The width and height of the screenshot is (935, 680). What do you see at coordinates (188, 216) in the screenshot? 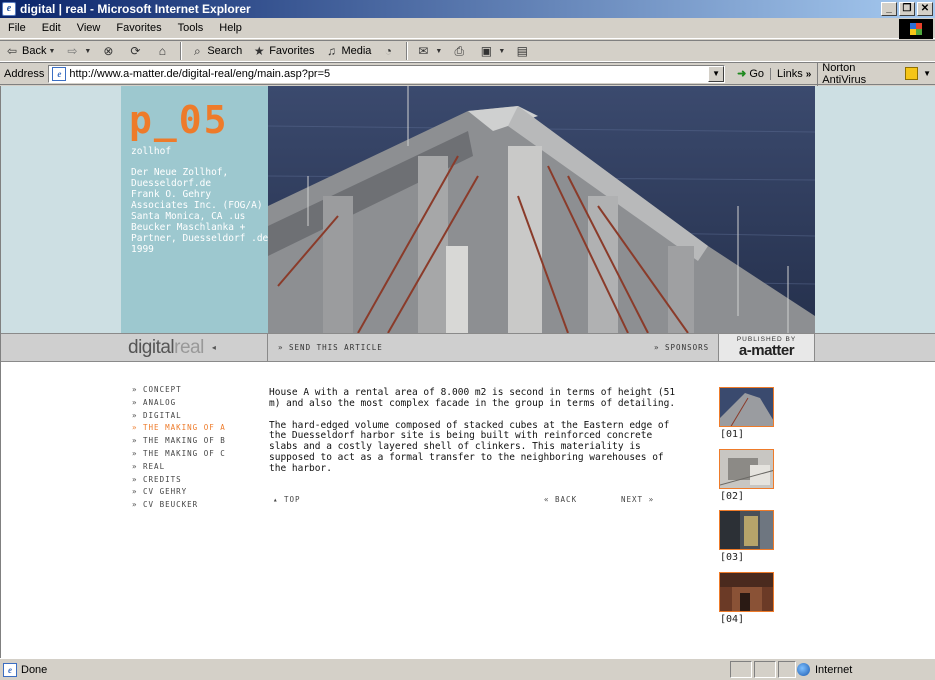
I see `project-info-line: Santa Monica, CA .us` at bounding box center [188, 216].